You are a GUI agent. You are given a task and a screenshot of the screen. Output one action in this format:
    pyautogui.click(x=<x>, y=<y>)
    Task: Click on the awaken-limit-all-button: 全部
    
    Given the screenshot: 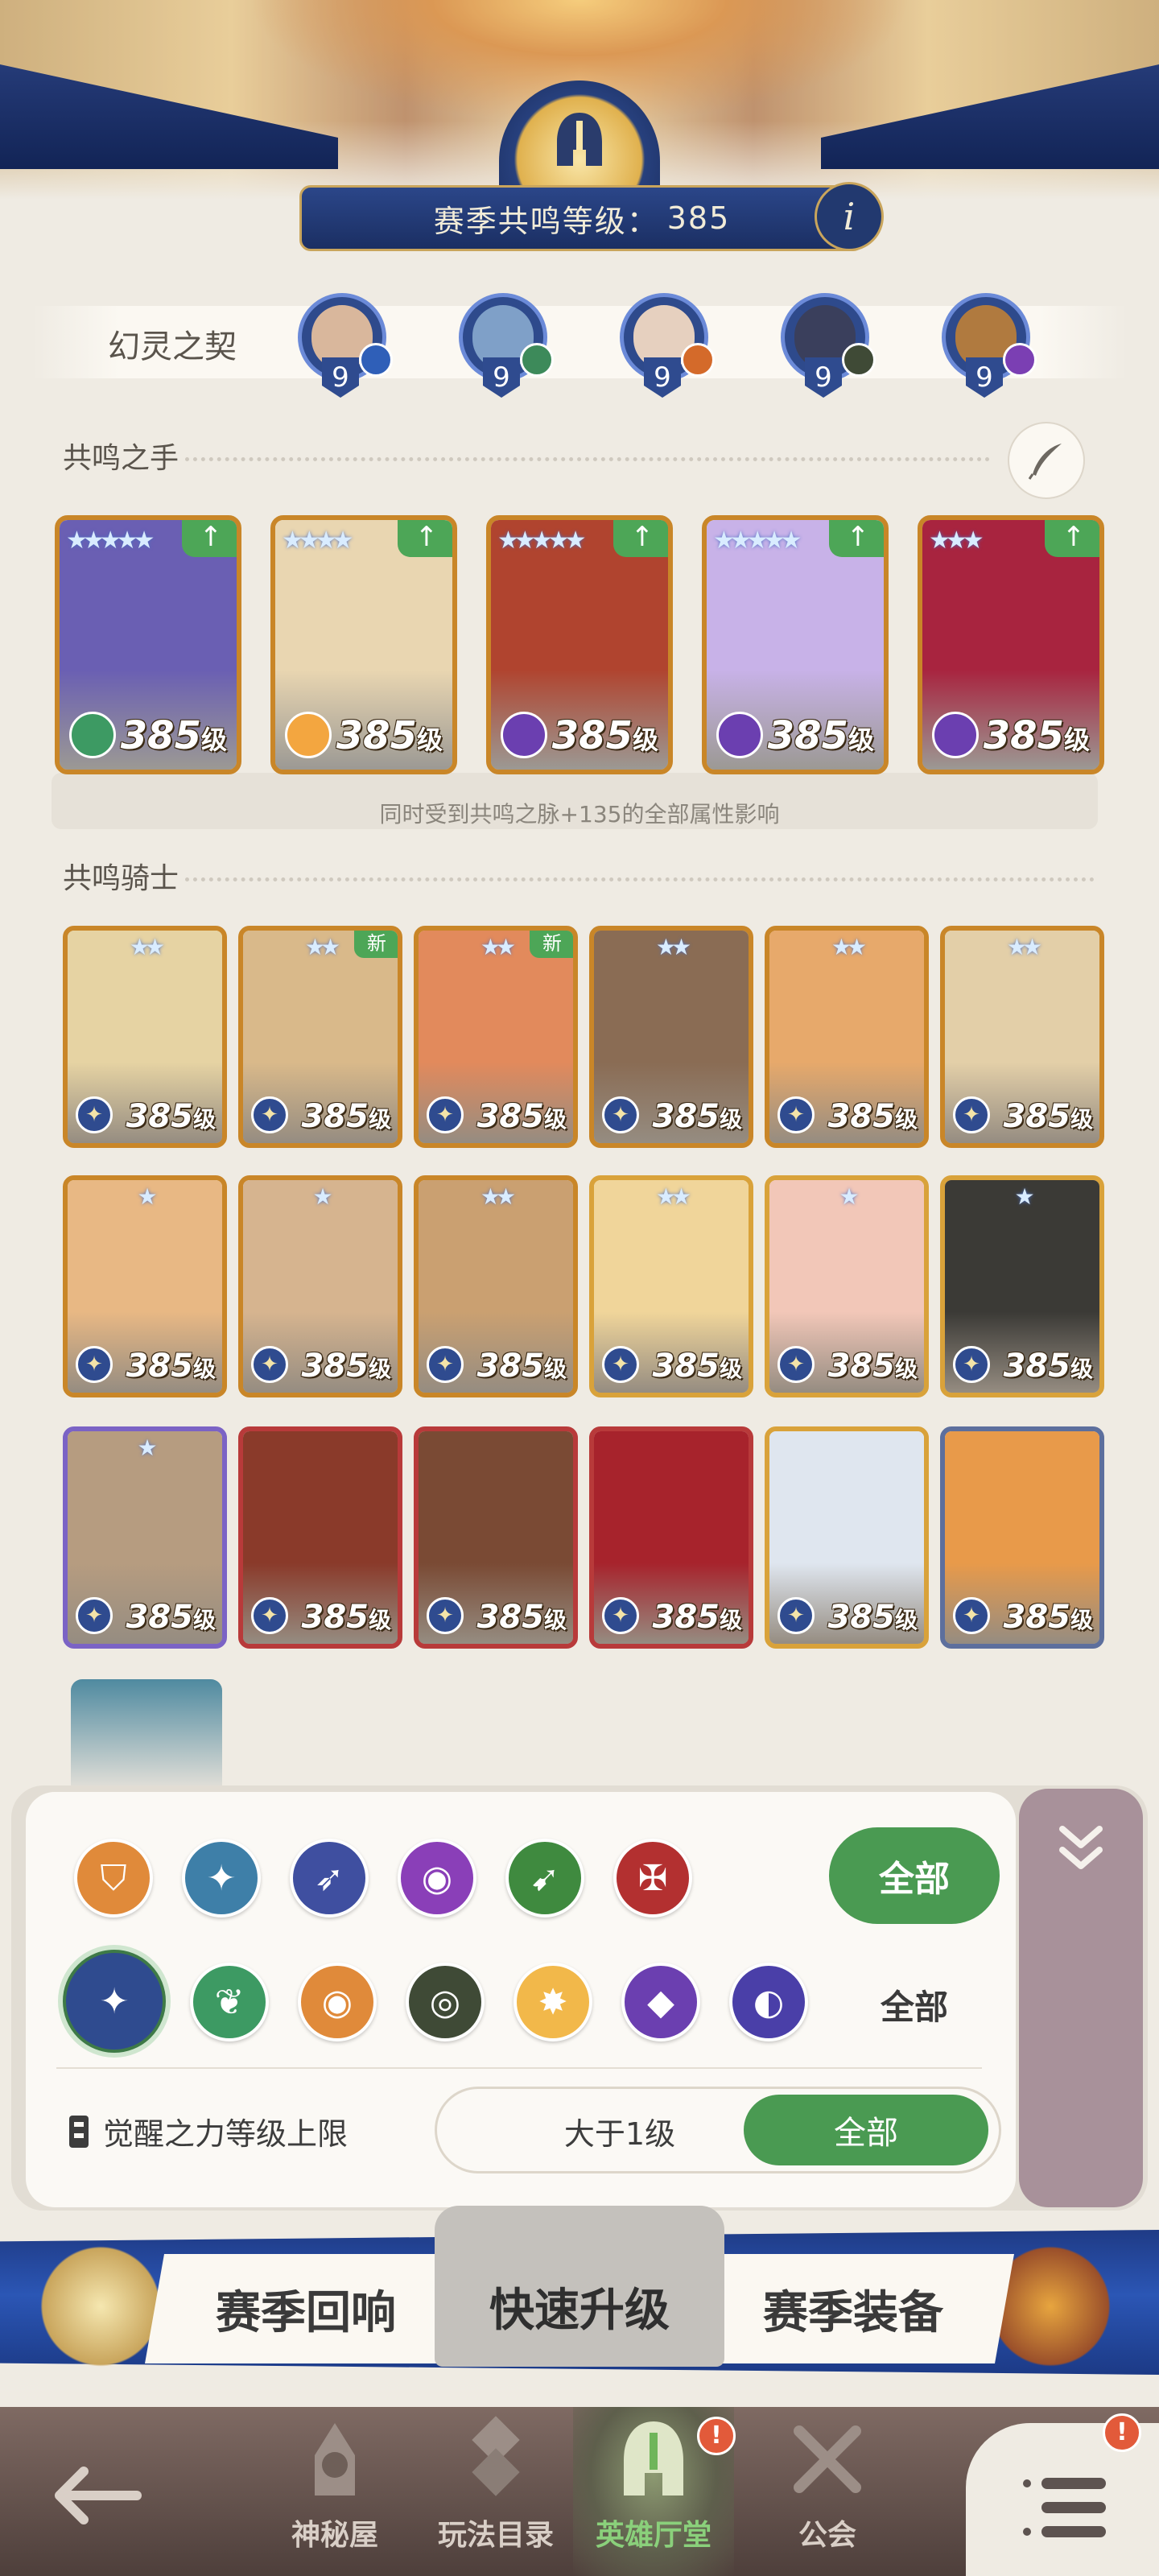 What is the action you would take?
    pyautogui.click(x=866, y=2130)
    